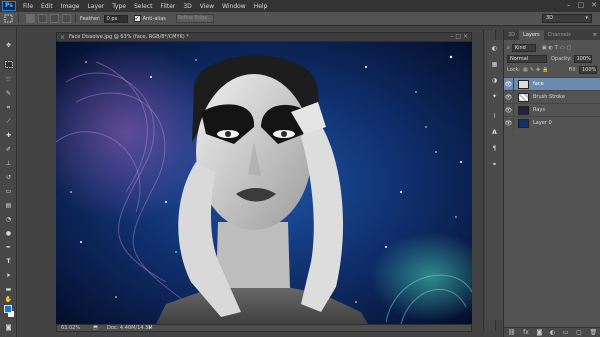  Describe the element at coordinates (8, 327) in the screenshot. I see `quick-mask-icon: ◙` at that location.